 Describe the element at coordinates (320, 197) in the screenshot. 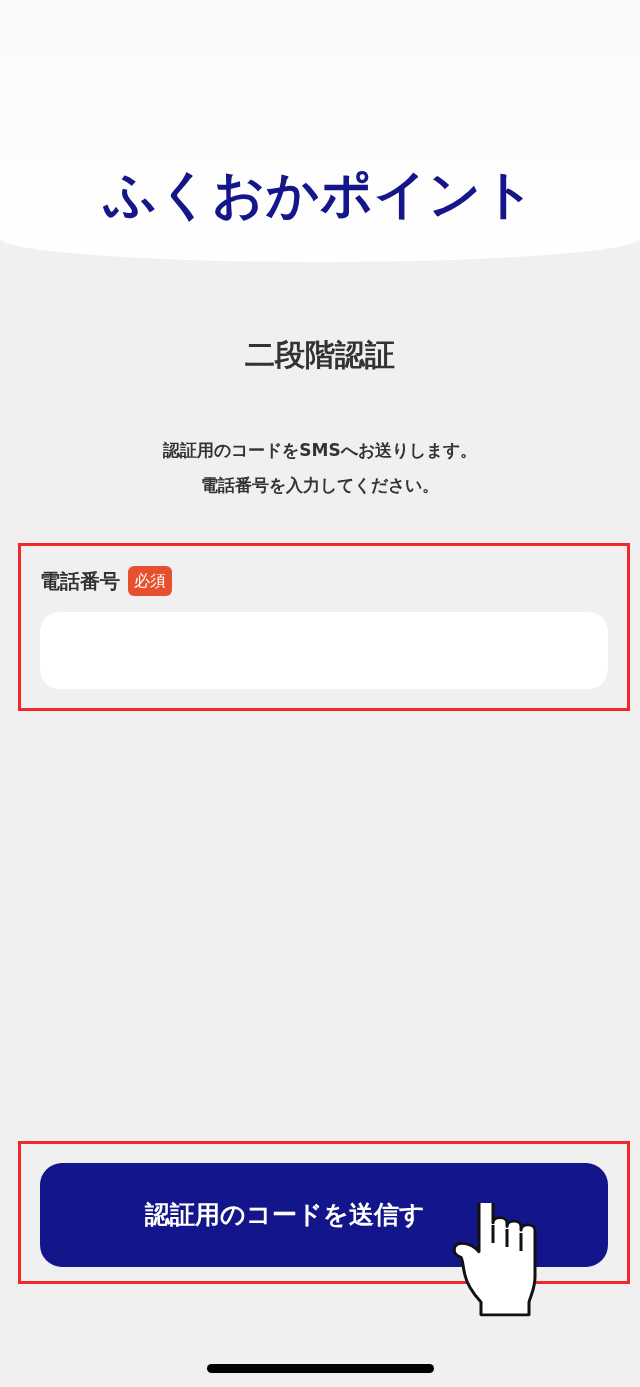

I see `app-logo: ふくおかポイント` at that location.